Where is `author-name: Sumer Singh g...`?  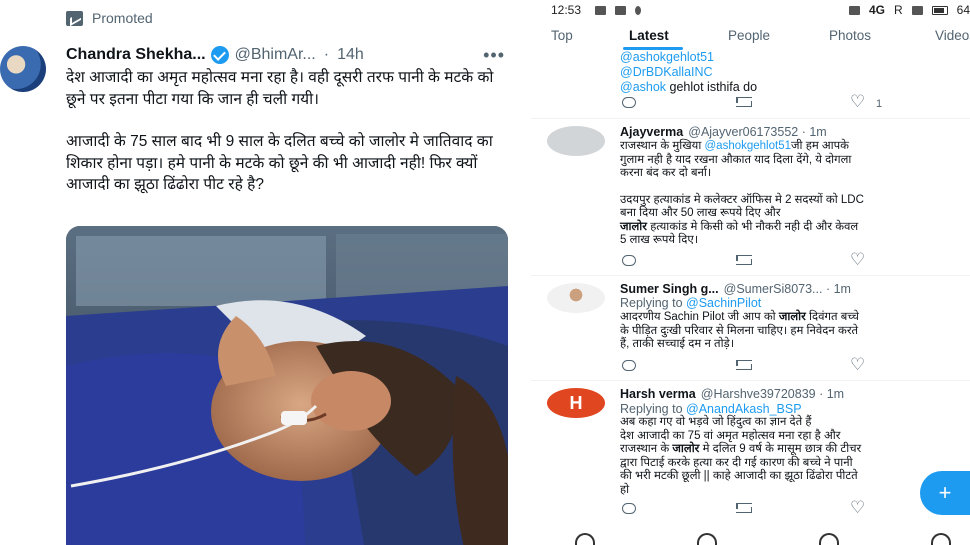 author-name: Sumer Singh g... is located at coordinates (669, 289).